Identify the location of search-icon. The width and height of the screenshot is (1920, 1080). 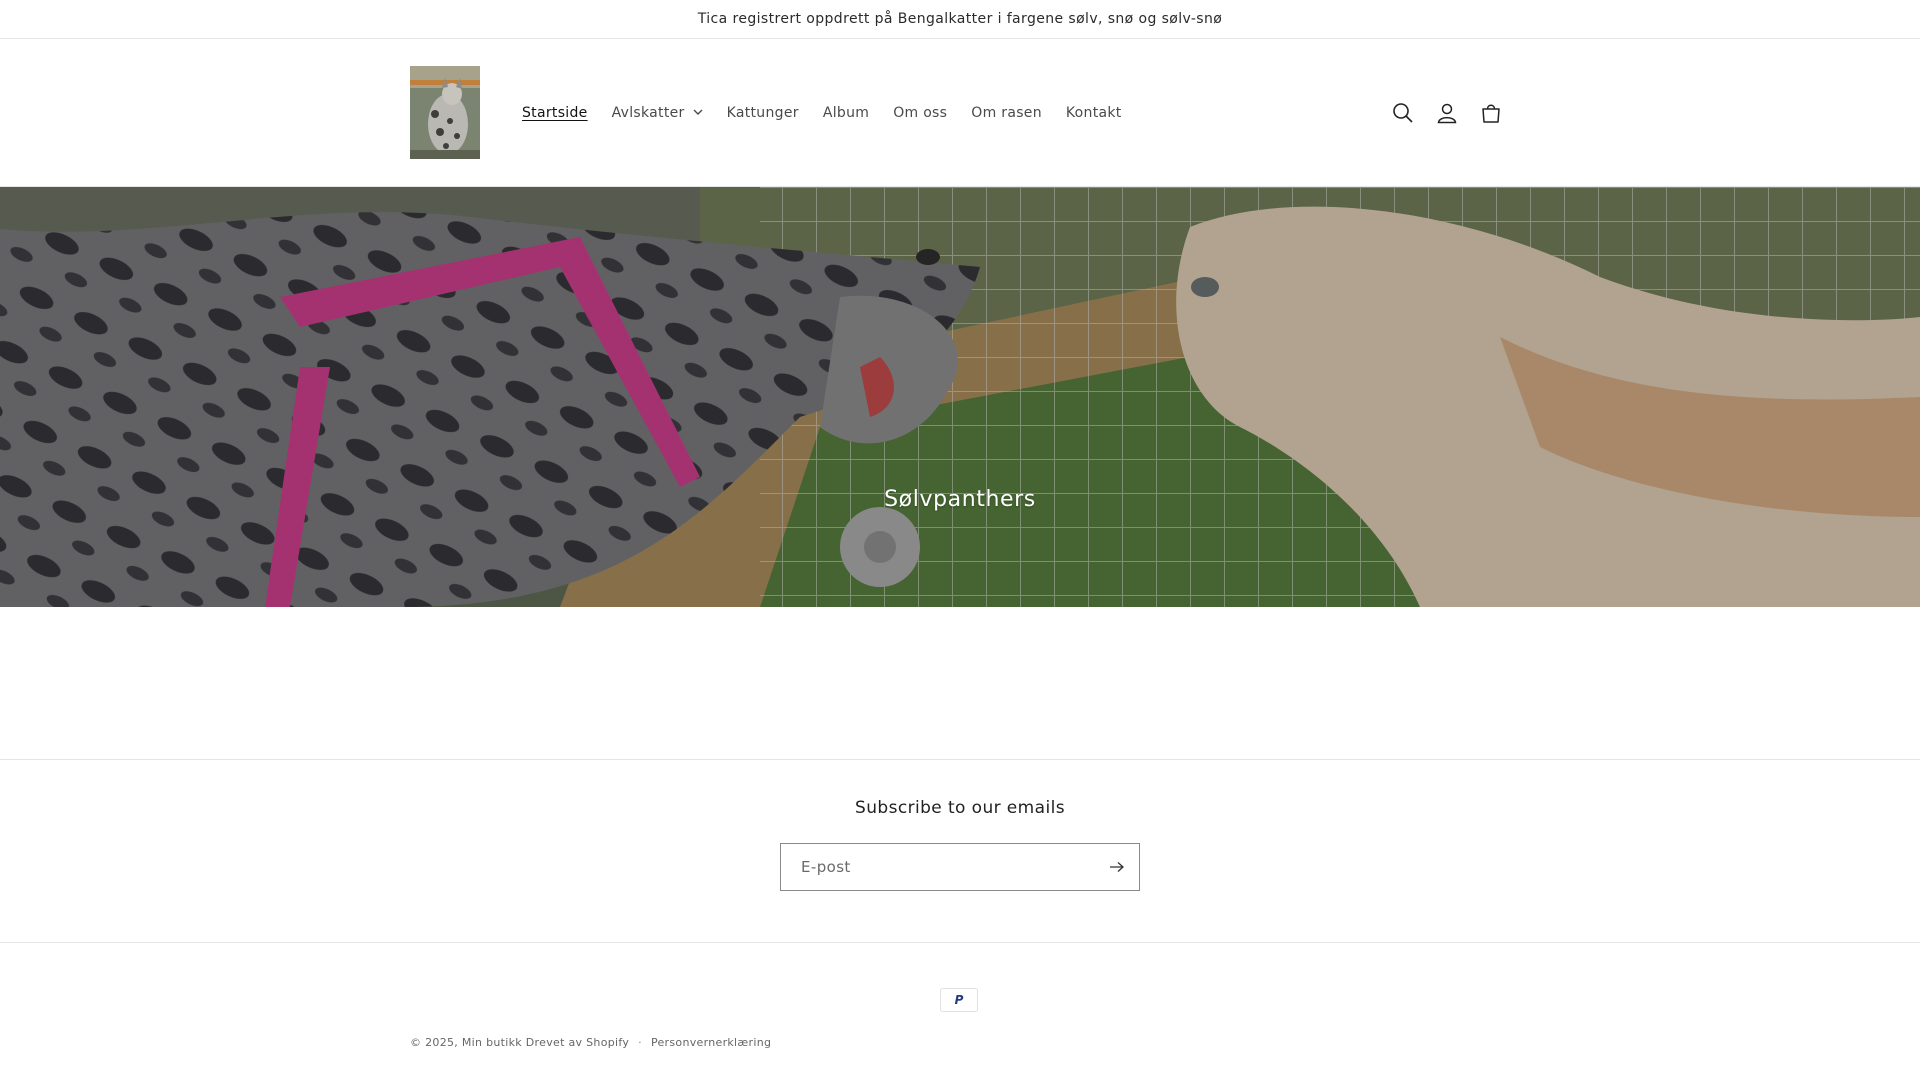
(1403, 113).